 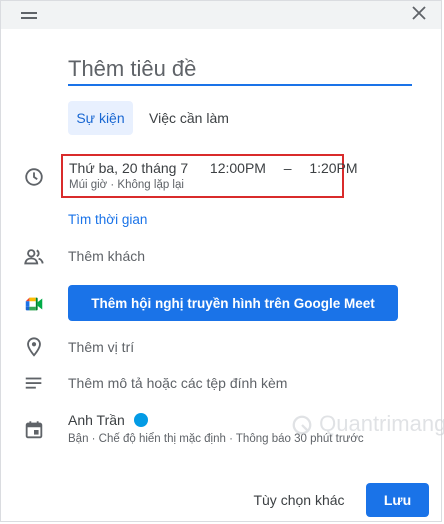 What do you see at coordinates (238, 168) in the screenshot?
I see `event-start-time: 12:00PM` at bounding box center [238, 168].